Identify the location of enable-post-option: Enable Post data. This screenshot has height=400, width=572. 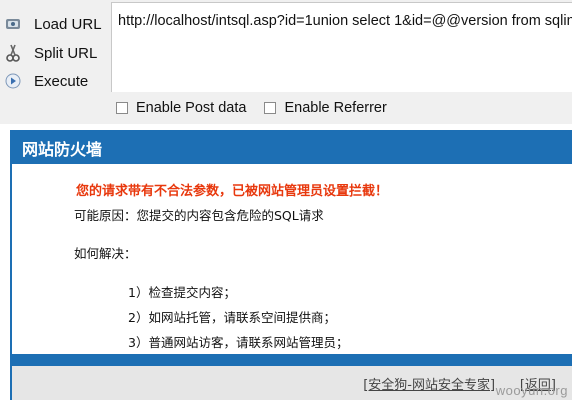
(181, 108).